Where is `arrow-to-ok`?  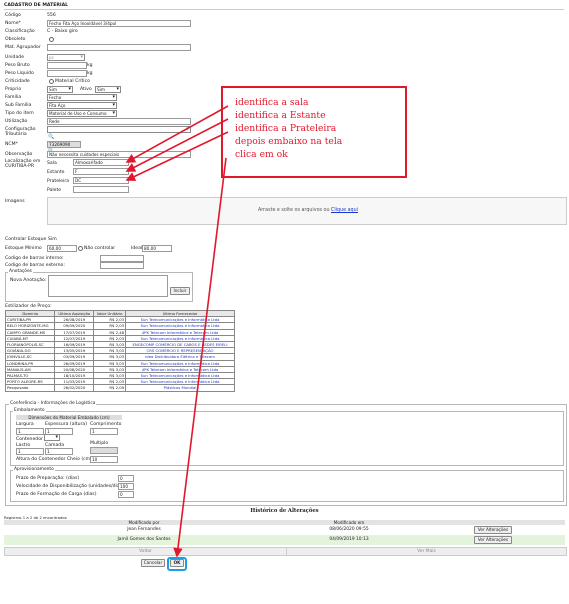 arrow-to-ok is located at coordinates (200, 357).